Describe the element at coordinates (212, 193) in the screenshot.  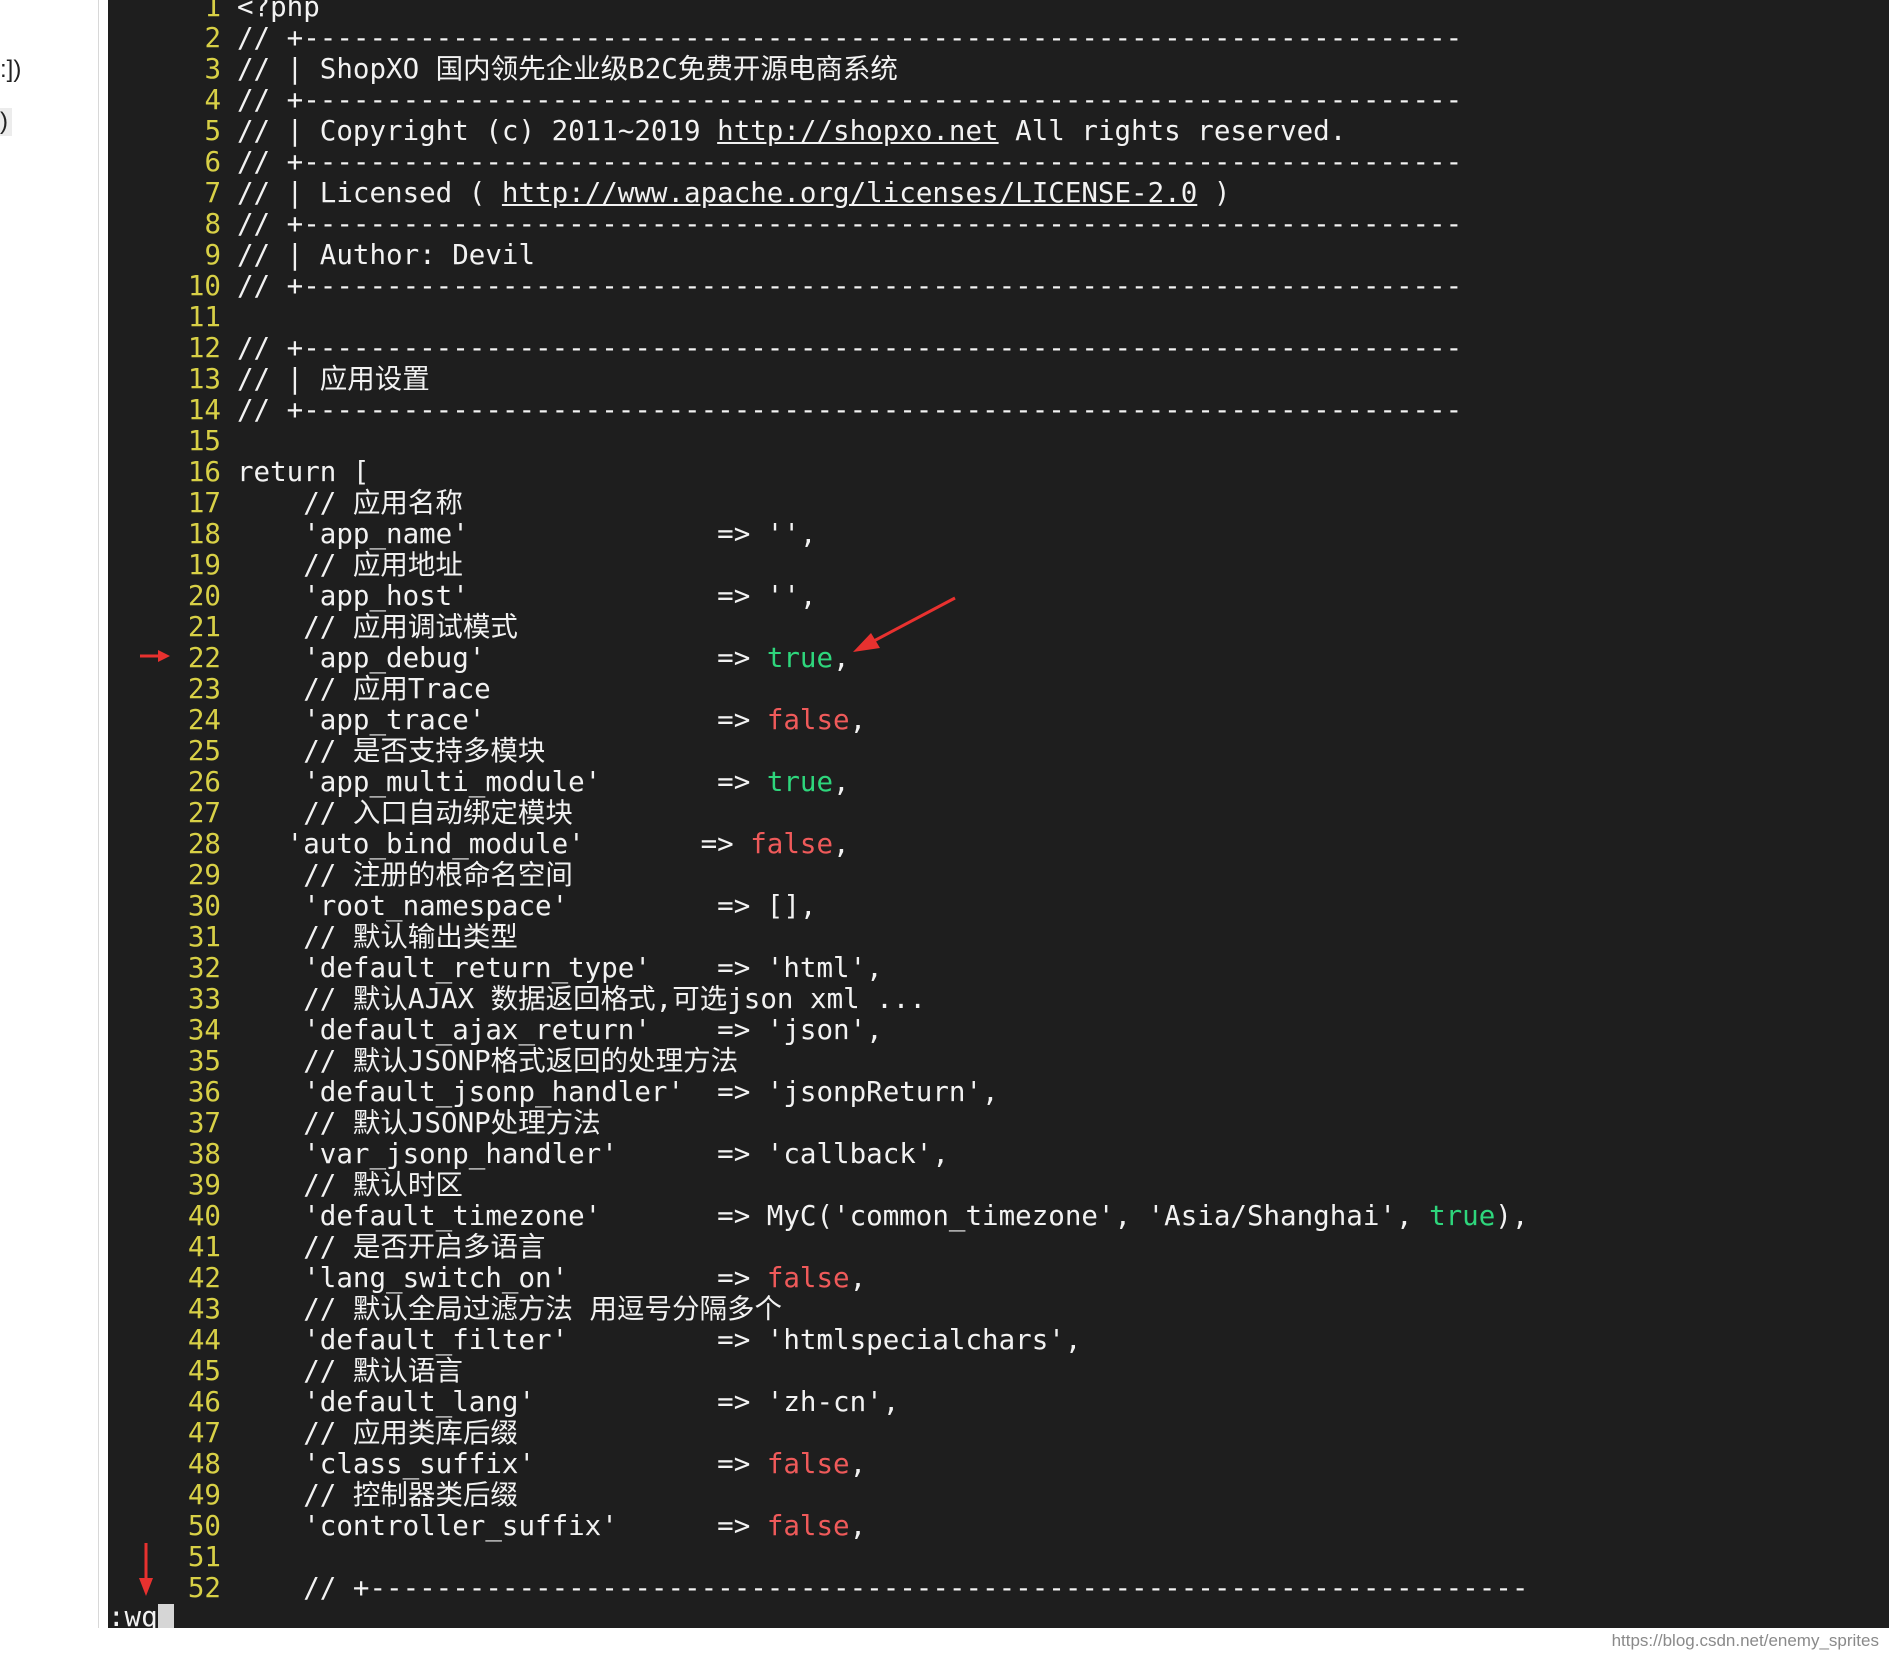
I see `line-number: 7` at that location.